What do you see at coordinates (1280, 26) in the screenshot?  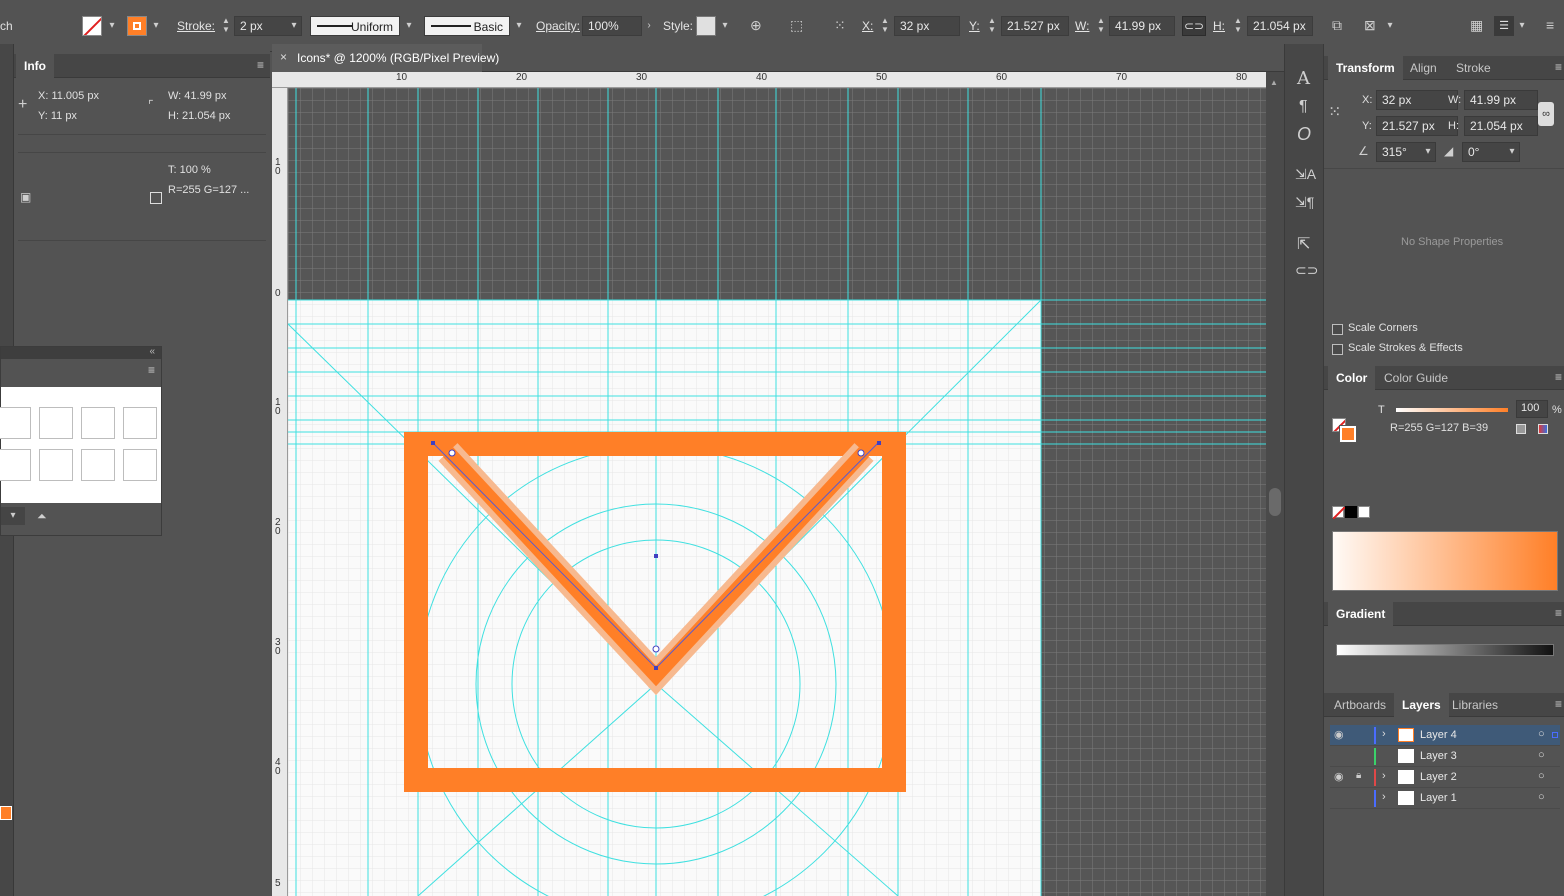 I see `h-field: 21.054 px` at bounding box center [1280, 26].